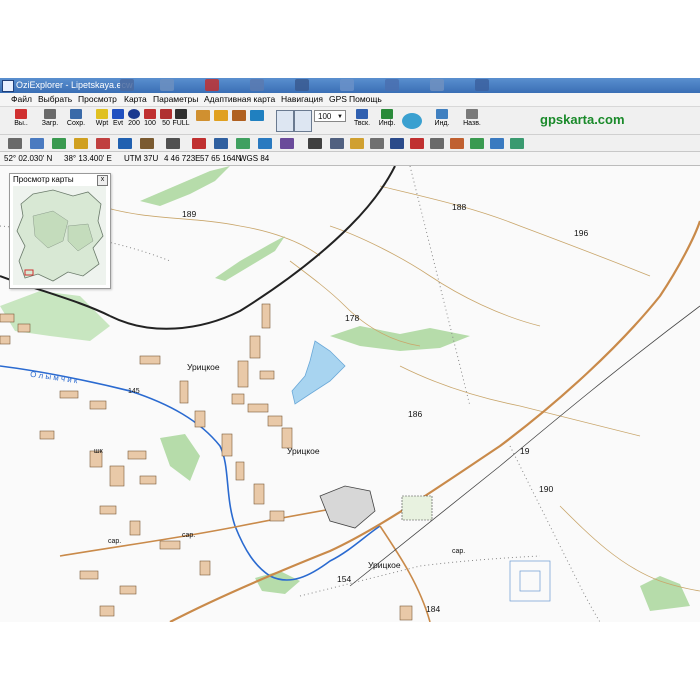 The height and width of the screenshot is (700, 700). Describe the element at coordinates (397, 143) in the screenshot. I see `anchor-icon` at that location.